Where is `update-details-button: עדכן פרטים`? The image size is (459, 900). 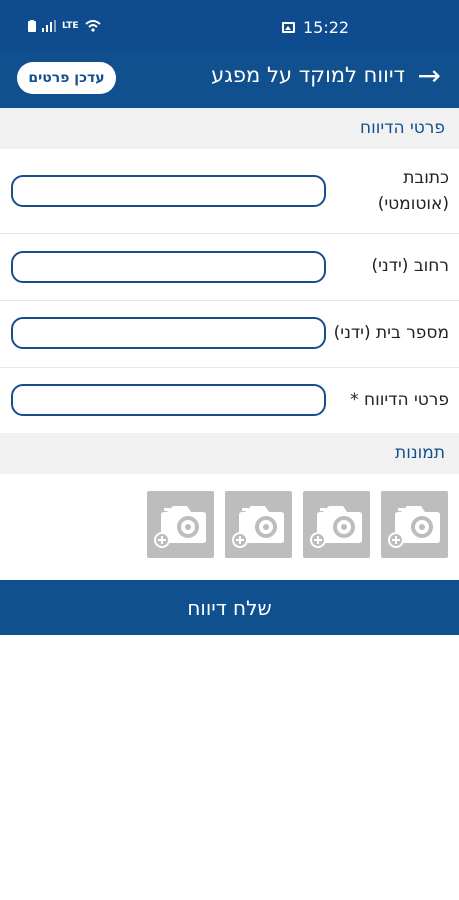 update-details-button: עדכן פרטים is located at coordinates (66, 78).